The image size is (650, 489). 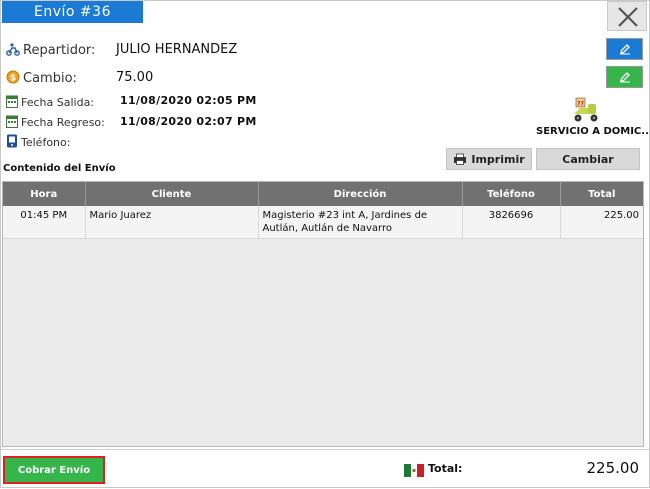 I want to click on delivery-scooter-icon: ??, so click(x=586, y=110).